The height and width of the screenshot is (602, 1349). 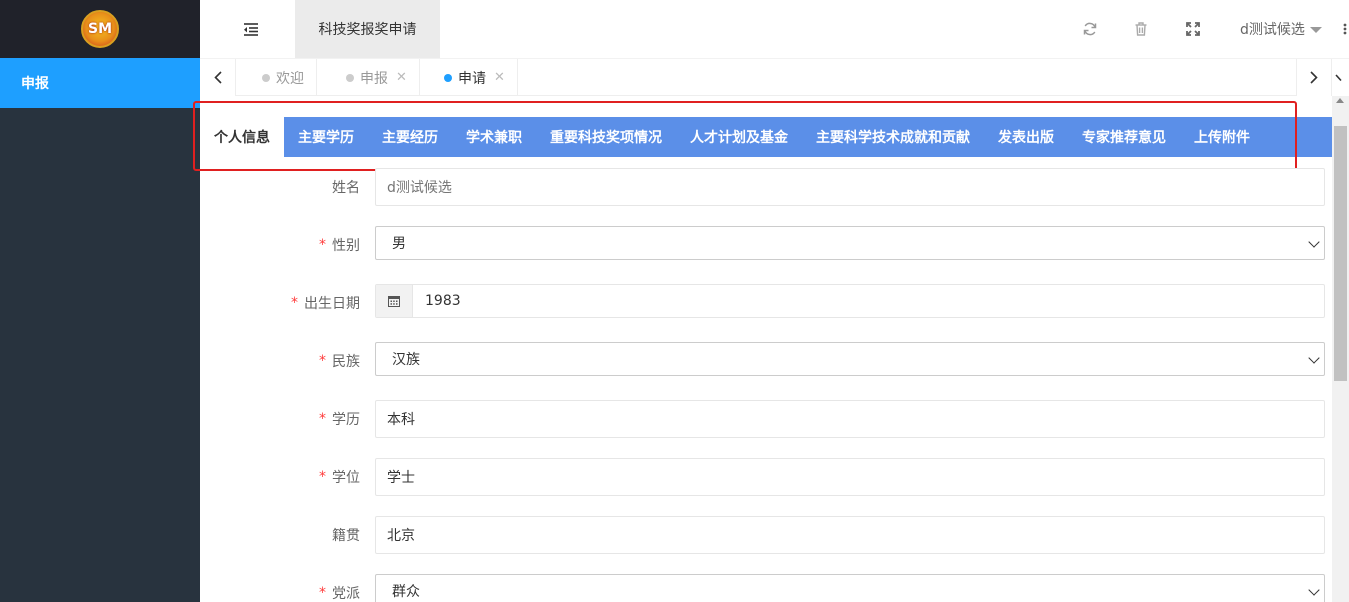 I want to click on form-row-birth-date: * 出生日期 1983, so click(x=766, y=303).